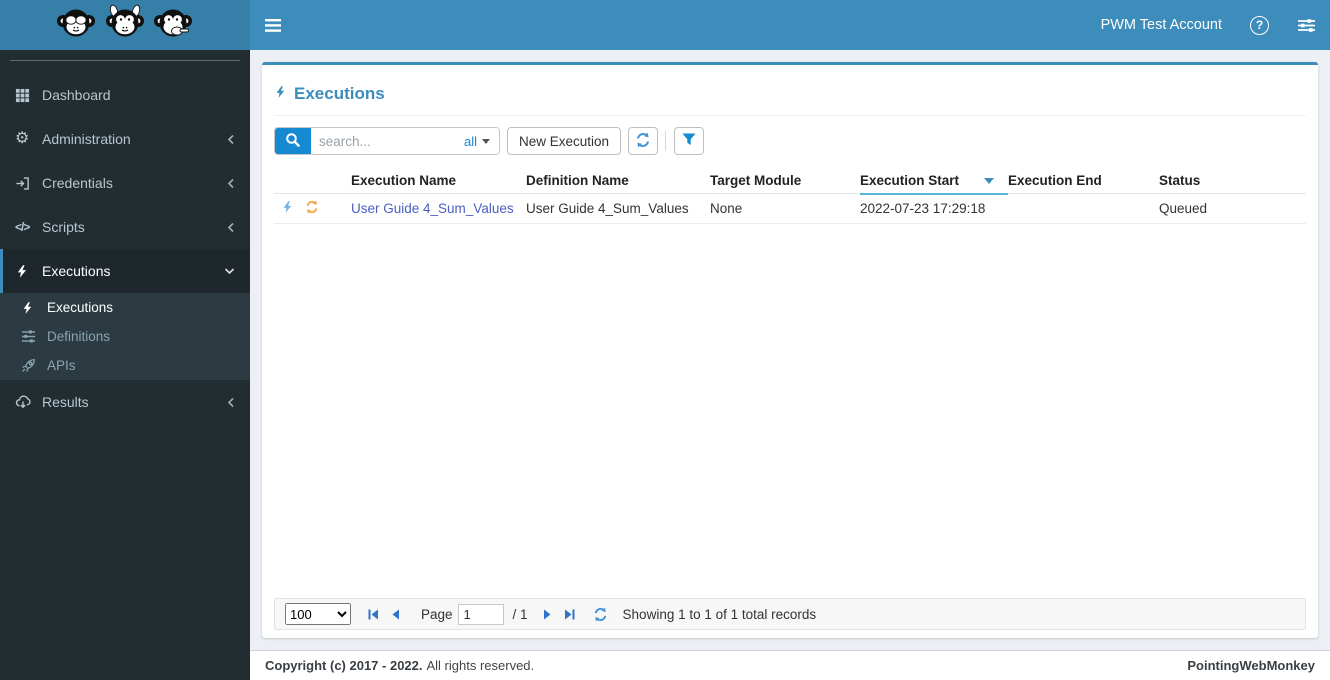 The width and height of the screenshot is (1330, 680). Describe the element at coordinates (934, 181) in the screenshot. I see `column-header-execution-start: Execution Start` at that location.